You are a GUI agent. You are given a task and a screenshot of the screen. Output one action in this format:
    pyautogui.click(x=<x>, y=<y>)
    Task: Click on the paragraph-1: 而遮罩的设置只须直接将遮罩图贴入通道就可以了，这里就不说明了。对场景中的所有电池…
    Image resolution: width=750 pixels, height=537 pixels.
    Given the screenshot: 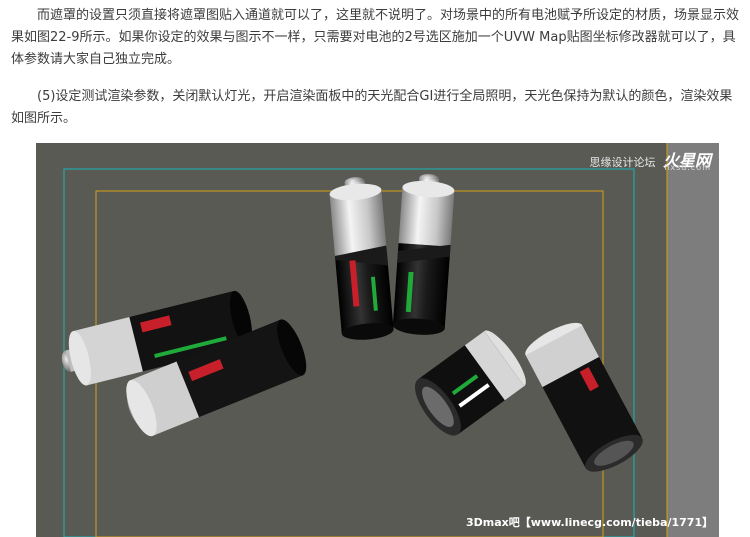 What is the action you would take?
    pyautogui.click(x=375, y=37)
    